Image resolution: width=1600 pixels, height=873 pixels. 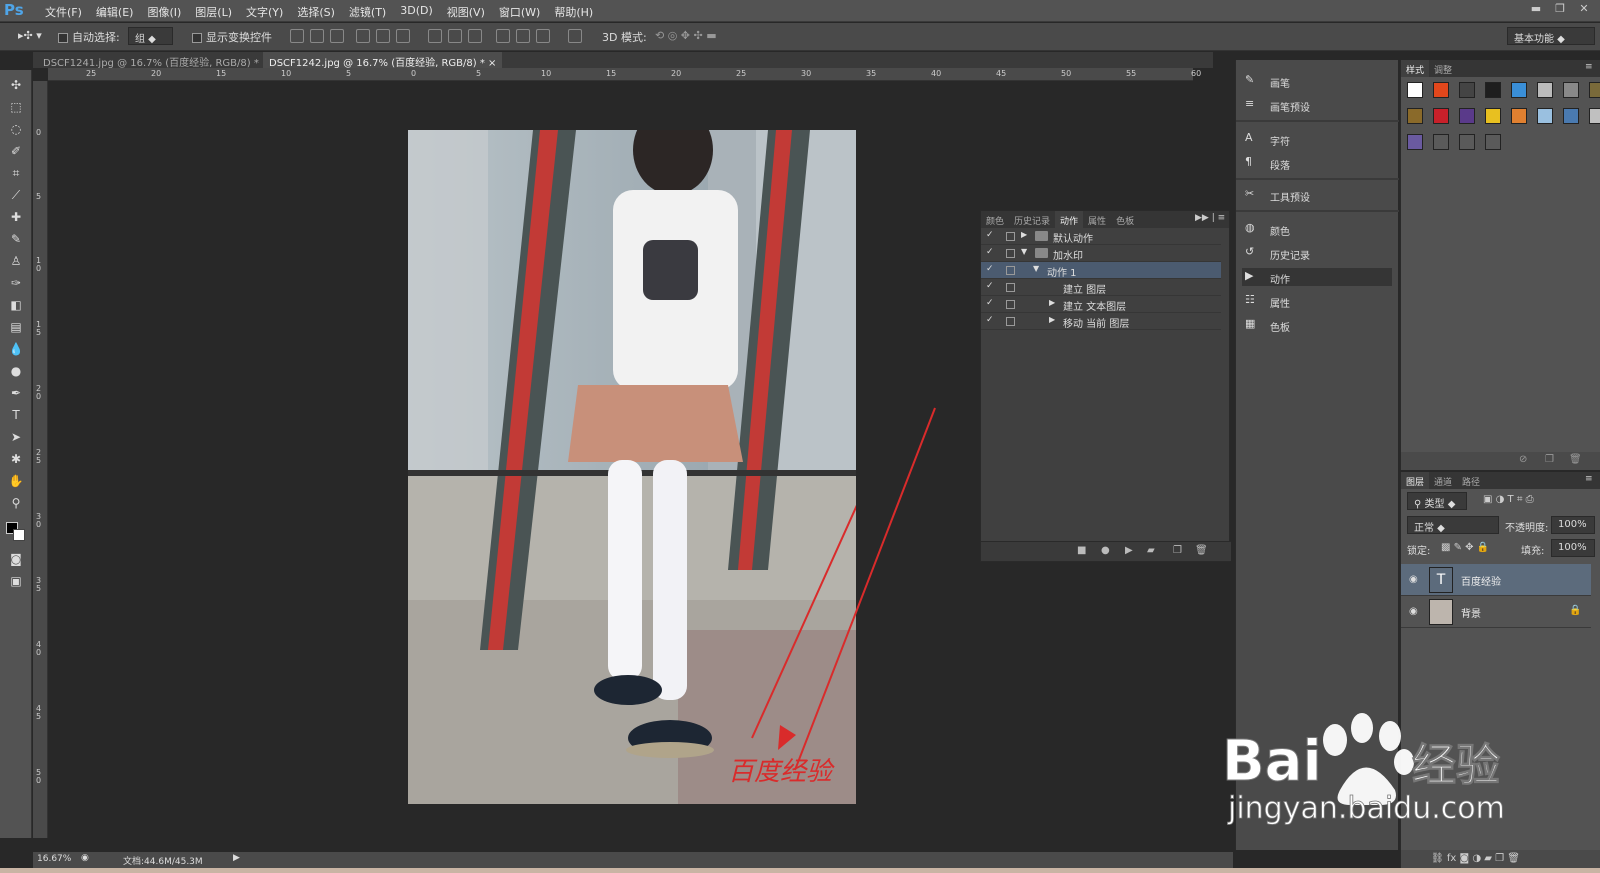 I want to click on distribute-vcenter-icon, so click(x=455, y=36).